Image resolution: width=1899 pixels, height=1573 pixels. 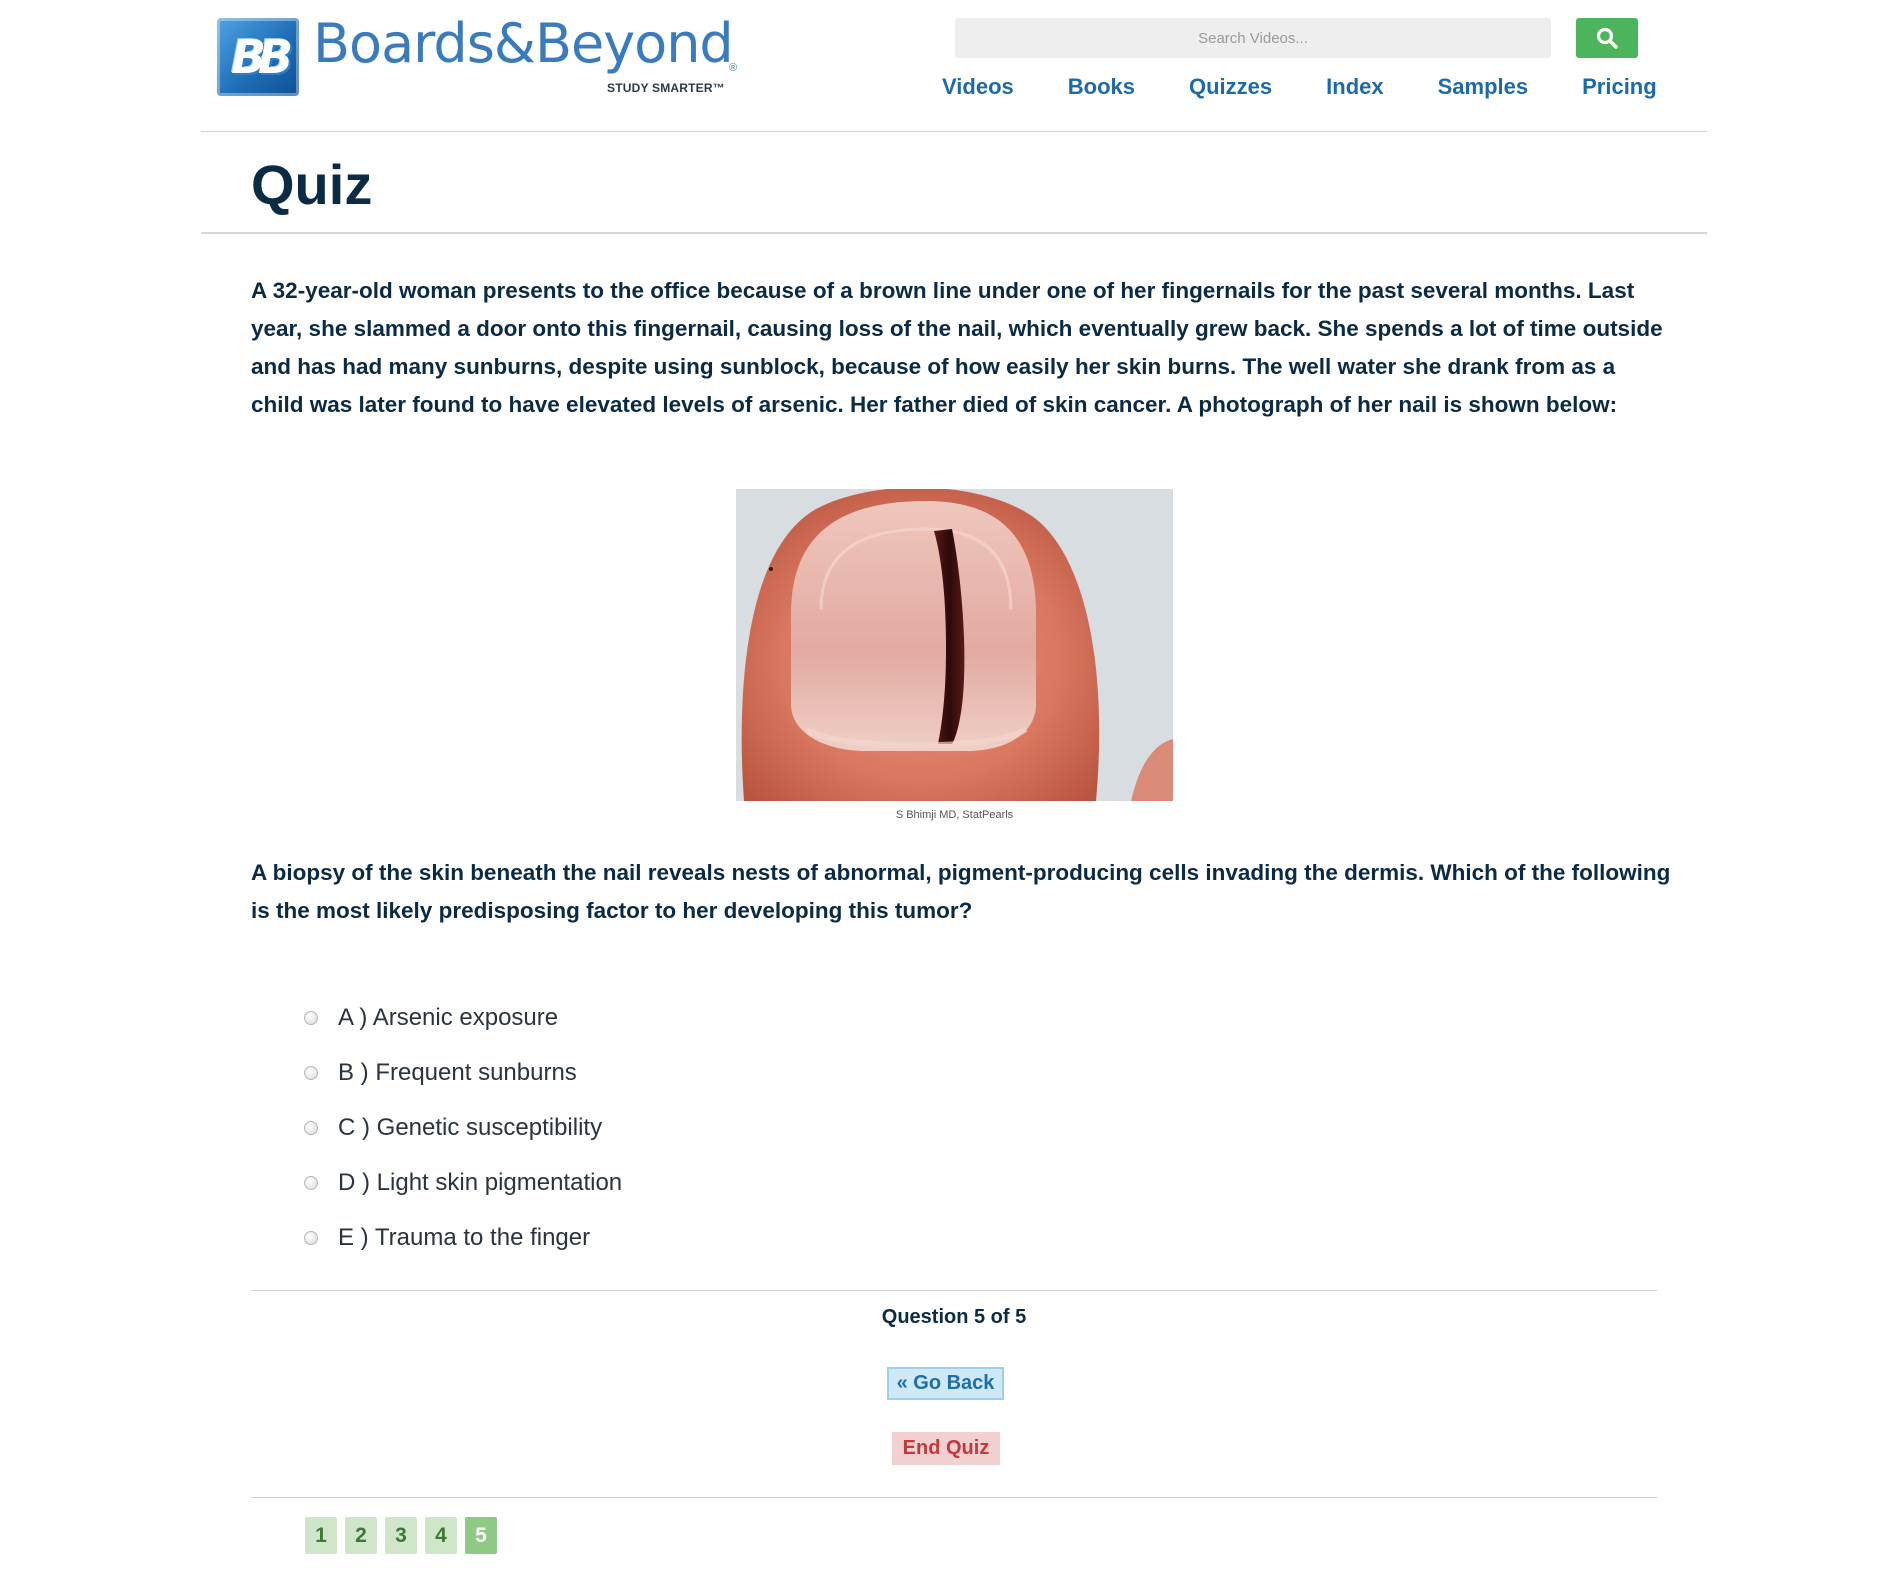 I want to click on page-button-2: 2, so click(x=361, y=1535).